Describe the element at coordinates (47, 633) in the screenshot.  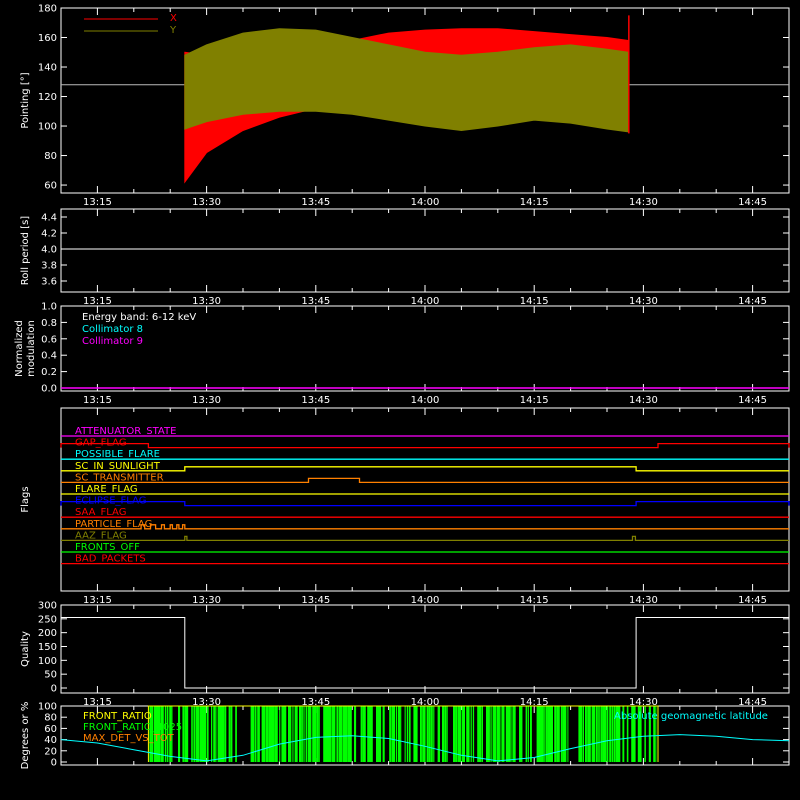
I see `quality-ytick-label: 200` at that location.